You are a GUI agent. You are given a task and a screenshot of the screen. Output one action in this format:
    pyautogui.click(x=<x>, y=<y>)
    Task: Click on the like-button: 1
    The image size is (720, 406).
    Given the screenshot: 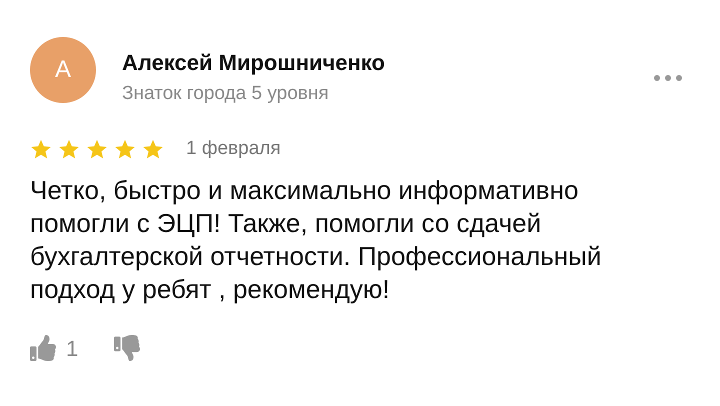 What is the action you would take?
    pyautogui.click(x=54, y=348)
    